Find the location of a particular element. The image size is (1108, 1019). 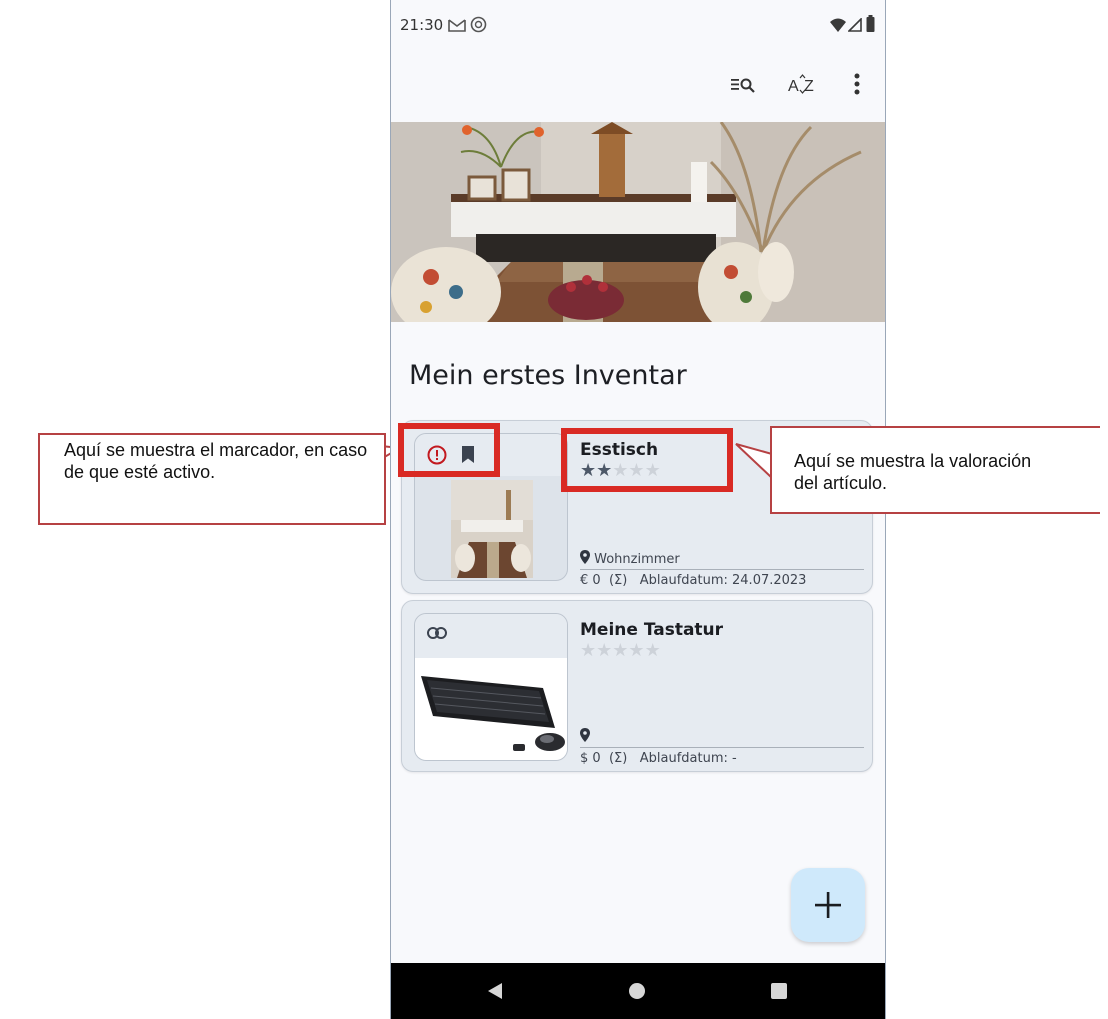

item-location is located at coordinates (585, 736).